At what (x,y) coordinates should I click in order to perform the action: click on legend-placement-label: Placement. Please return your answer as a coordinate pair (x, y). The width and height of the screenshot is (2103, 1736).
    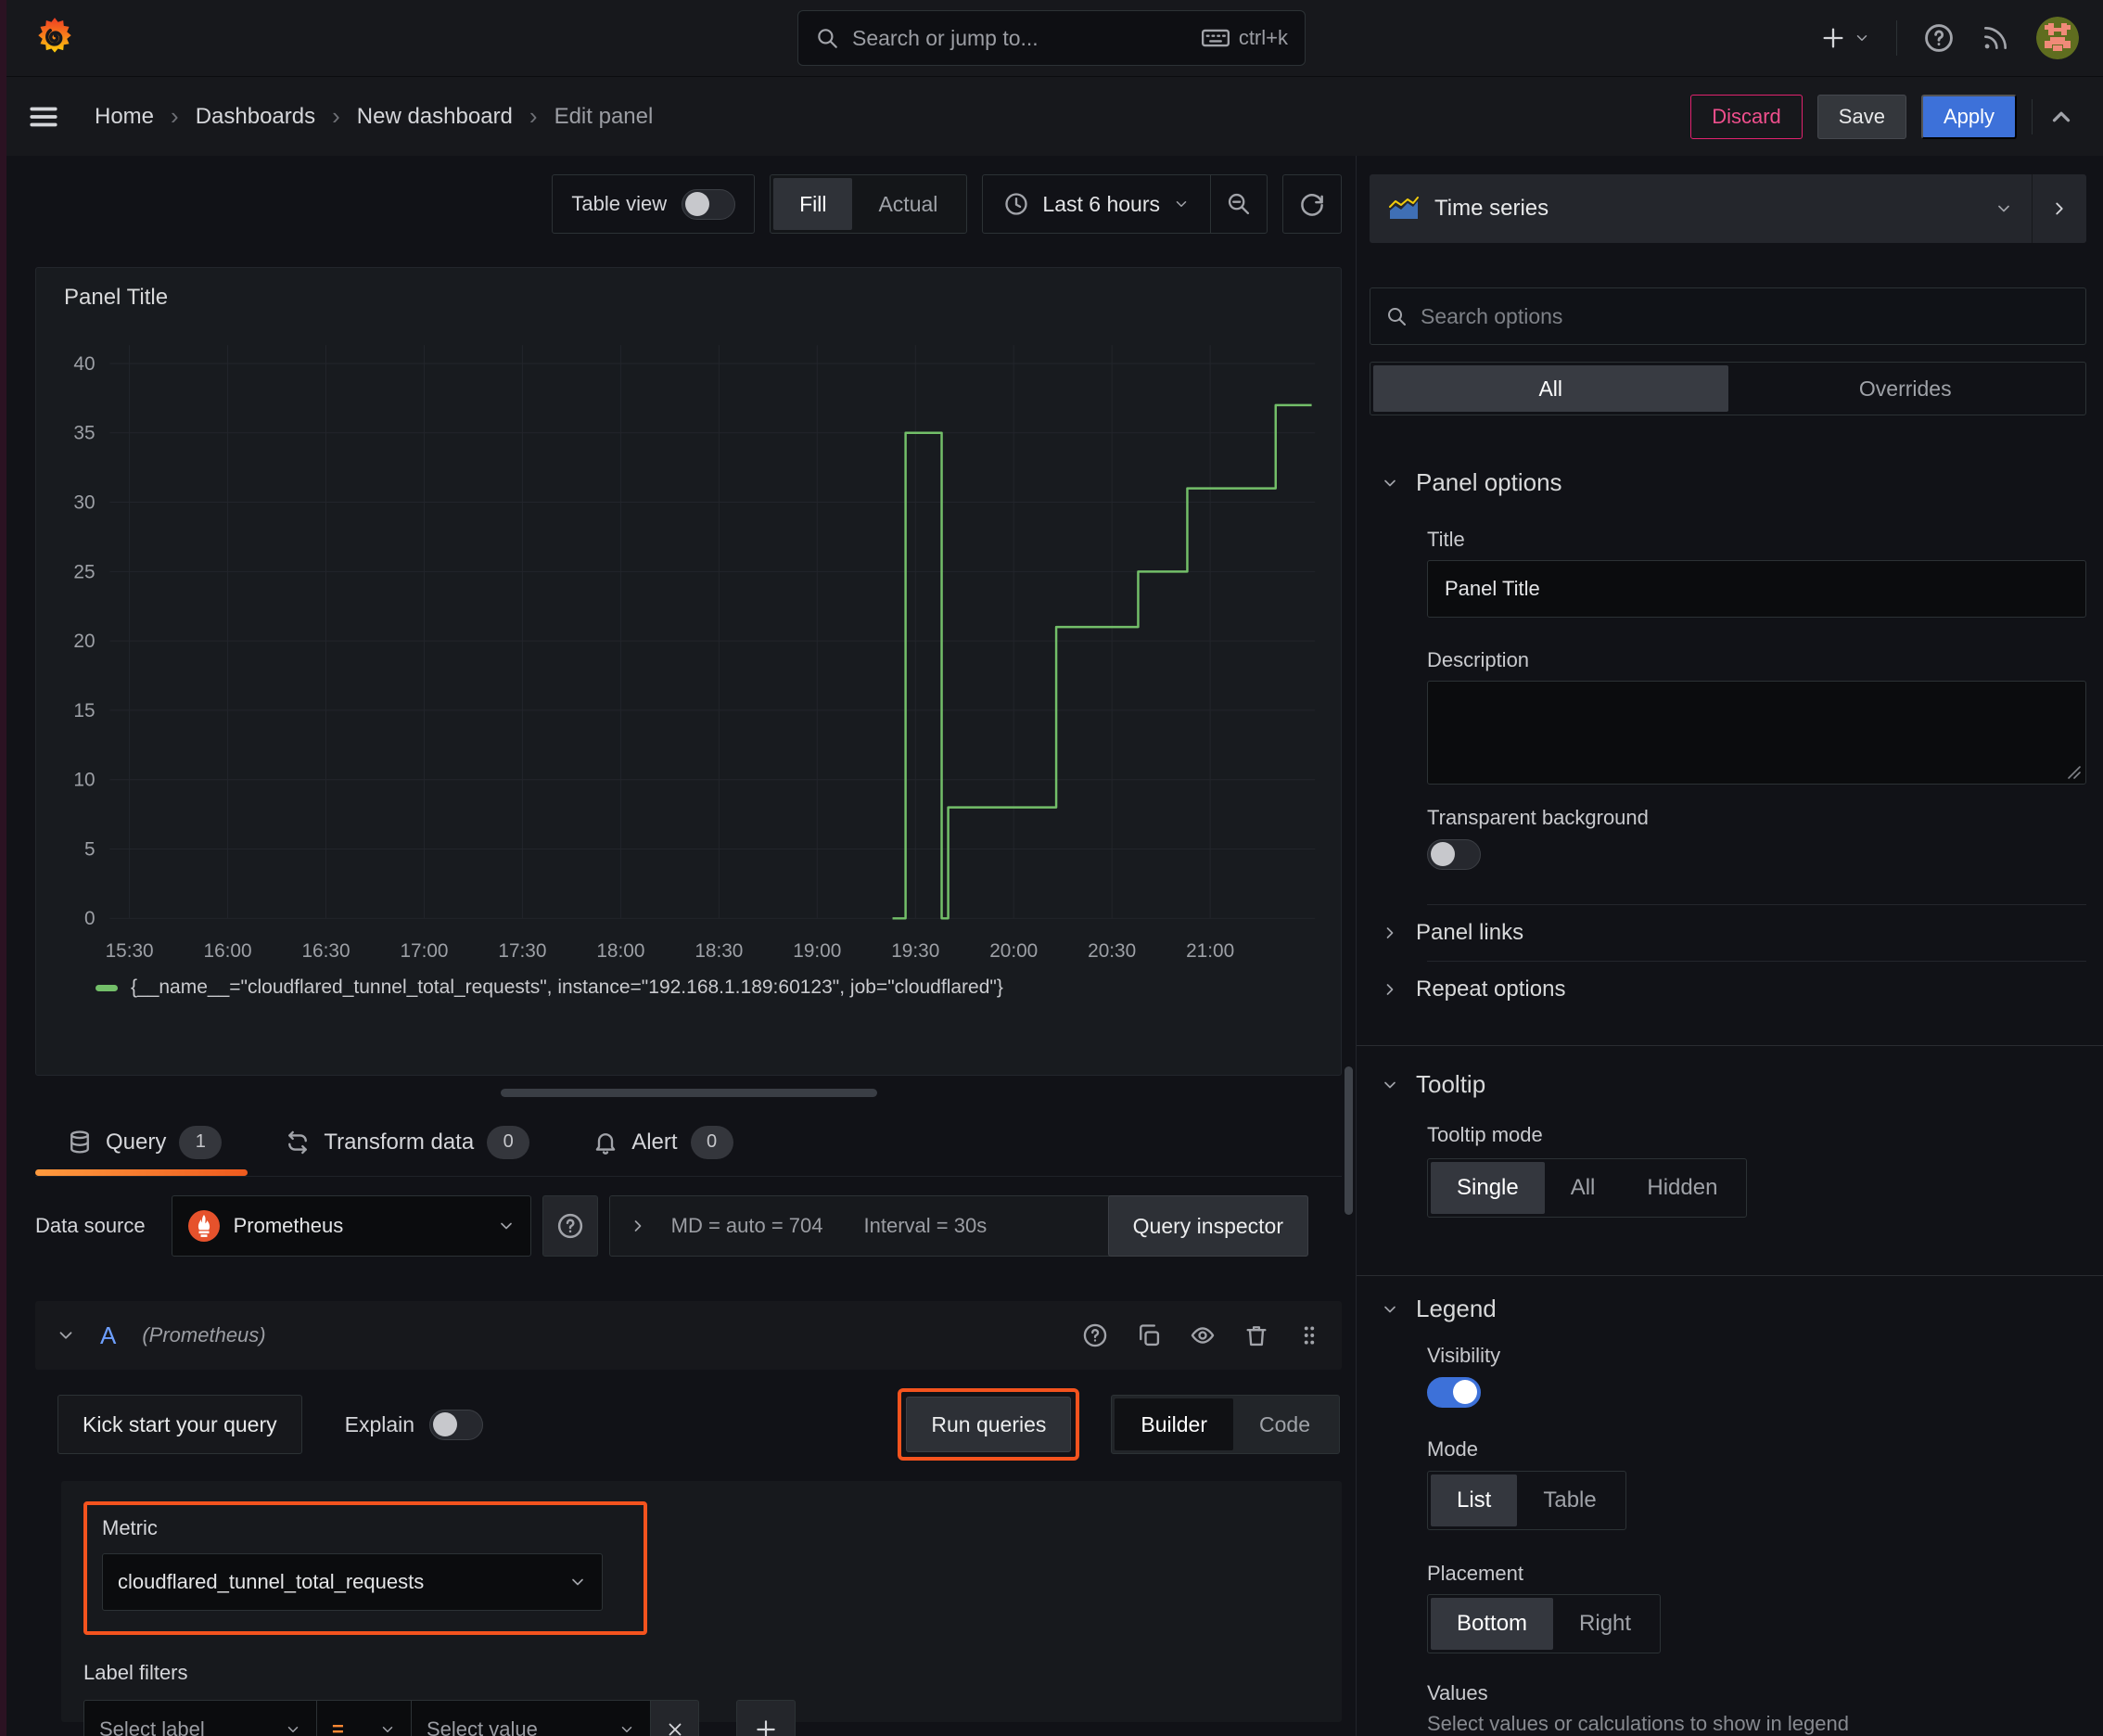
    Looking at the image, I should click on (1475, 1573).